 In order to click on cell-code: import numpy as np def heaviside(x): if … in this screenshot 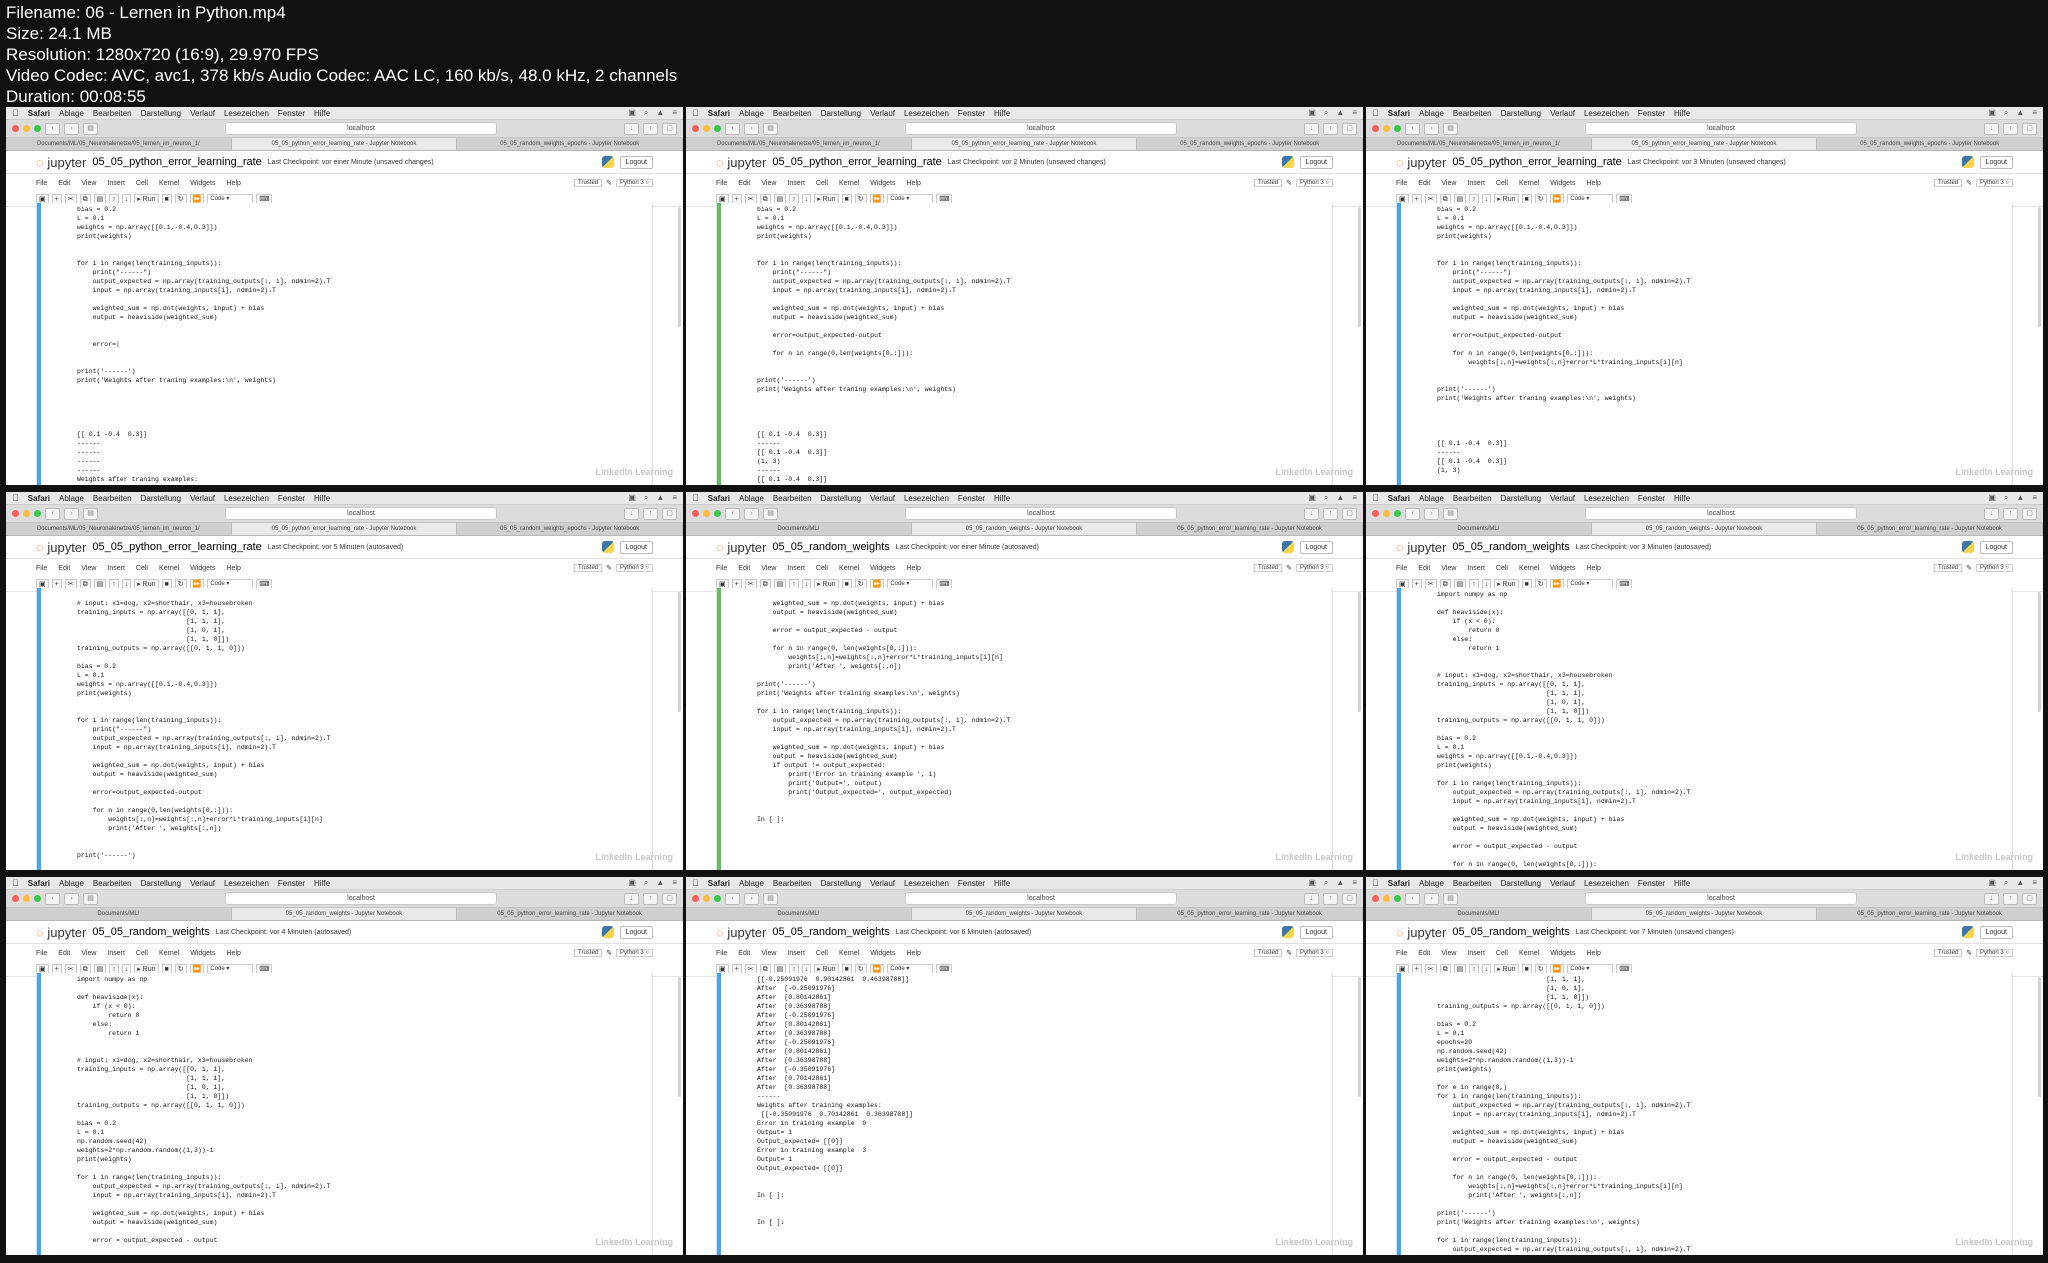, I will do `click(361, 1115)`.